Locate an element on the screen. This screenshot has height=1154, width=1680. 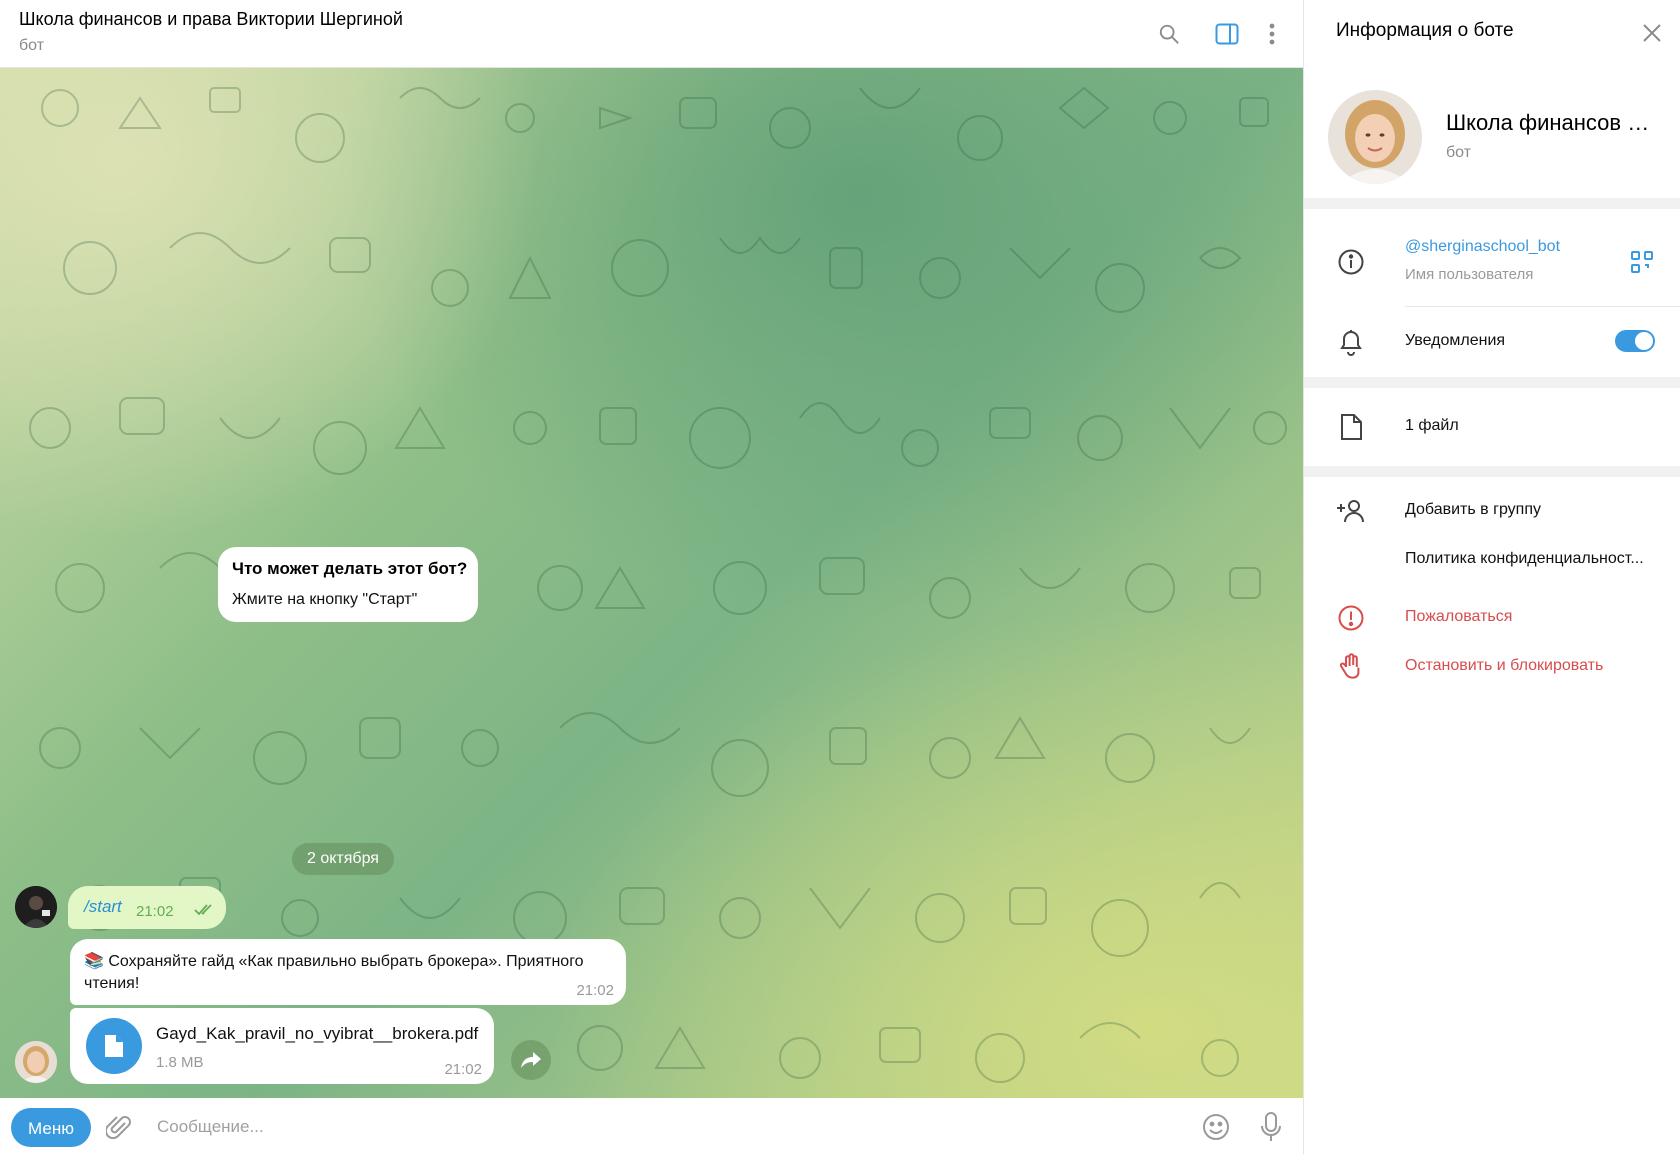
sidebar-toggle-icon is located at coordinates (1227, 34).